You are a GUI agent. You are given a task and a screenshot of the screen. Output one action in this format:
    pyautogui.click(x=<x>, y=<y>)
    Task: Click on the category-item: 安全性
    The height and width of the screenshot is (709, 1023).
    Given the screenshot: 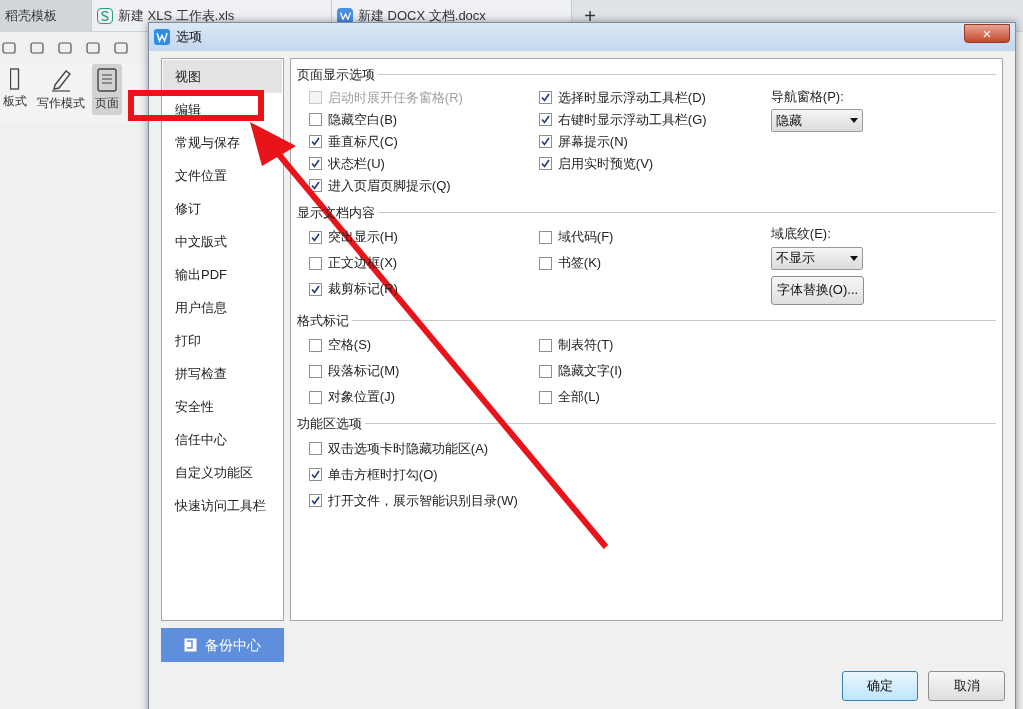 What is the action you would take?
    pyautogui.click(x=190, y=406)
    